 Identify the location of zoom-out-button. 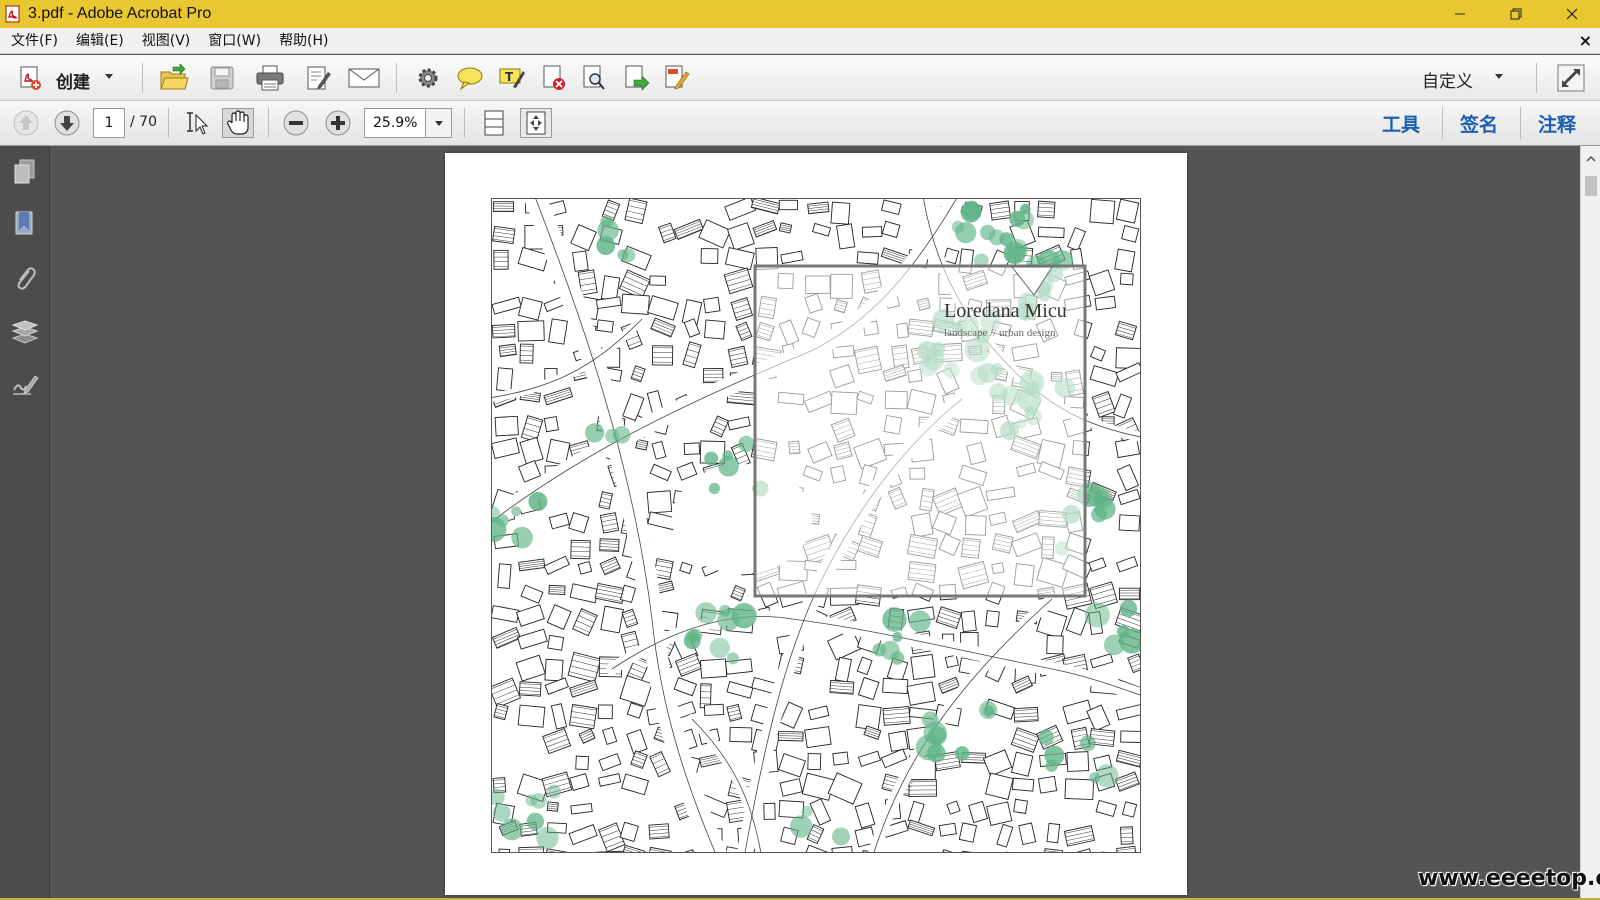
(296, 123).